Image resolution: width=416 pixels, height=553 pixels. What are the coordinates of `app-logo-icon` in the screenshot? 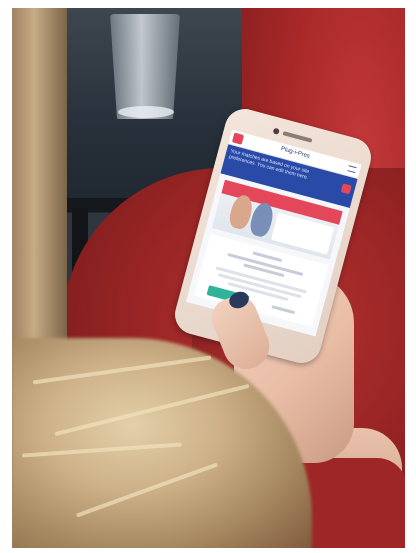 It's located at (238, 138).